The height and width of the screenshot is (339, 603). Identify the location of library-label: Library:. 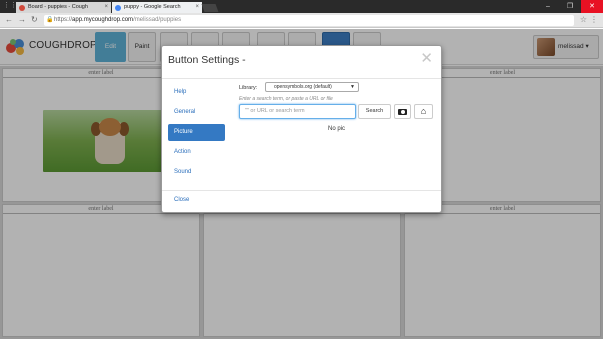
(248, 88).